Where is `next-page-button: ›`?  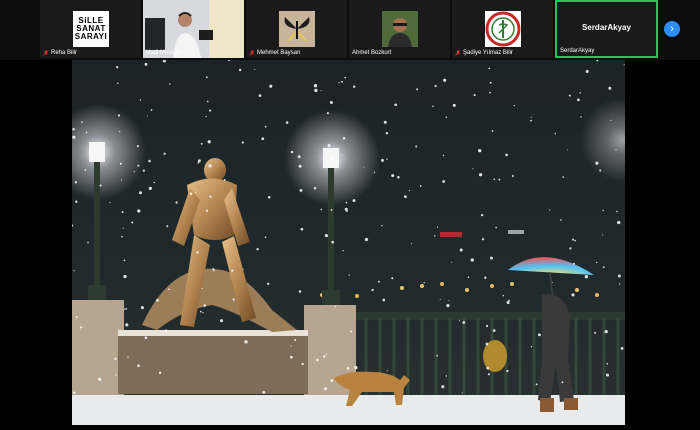
next-page-button: › is located at coordinates (672, 29).